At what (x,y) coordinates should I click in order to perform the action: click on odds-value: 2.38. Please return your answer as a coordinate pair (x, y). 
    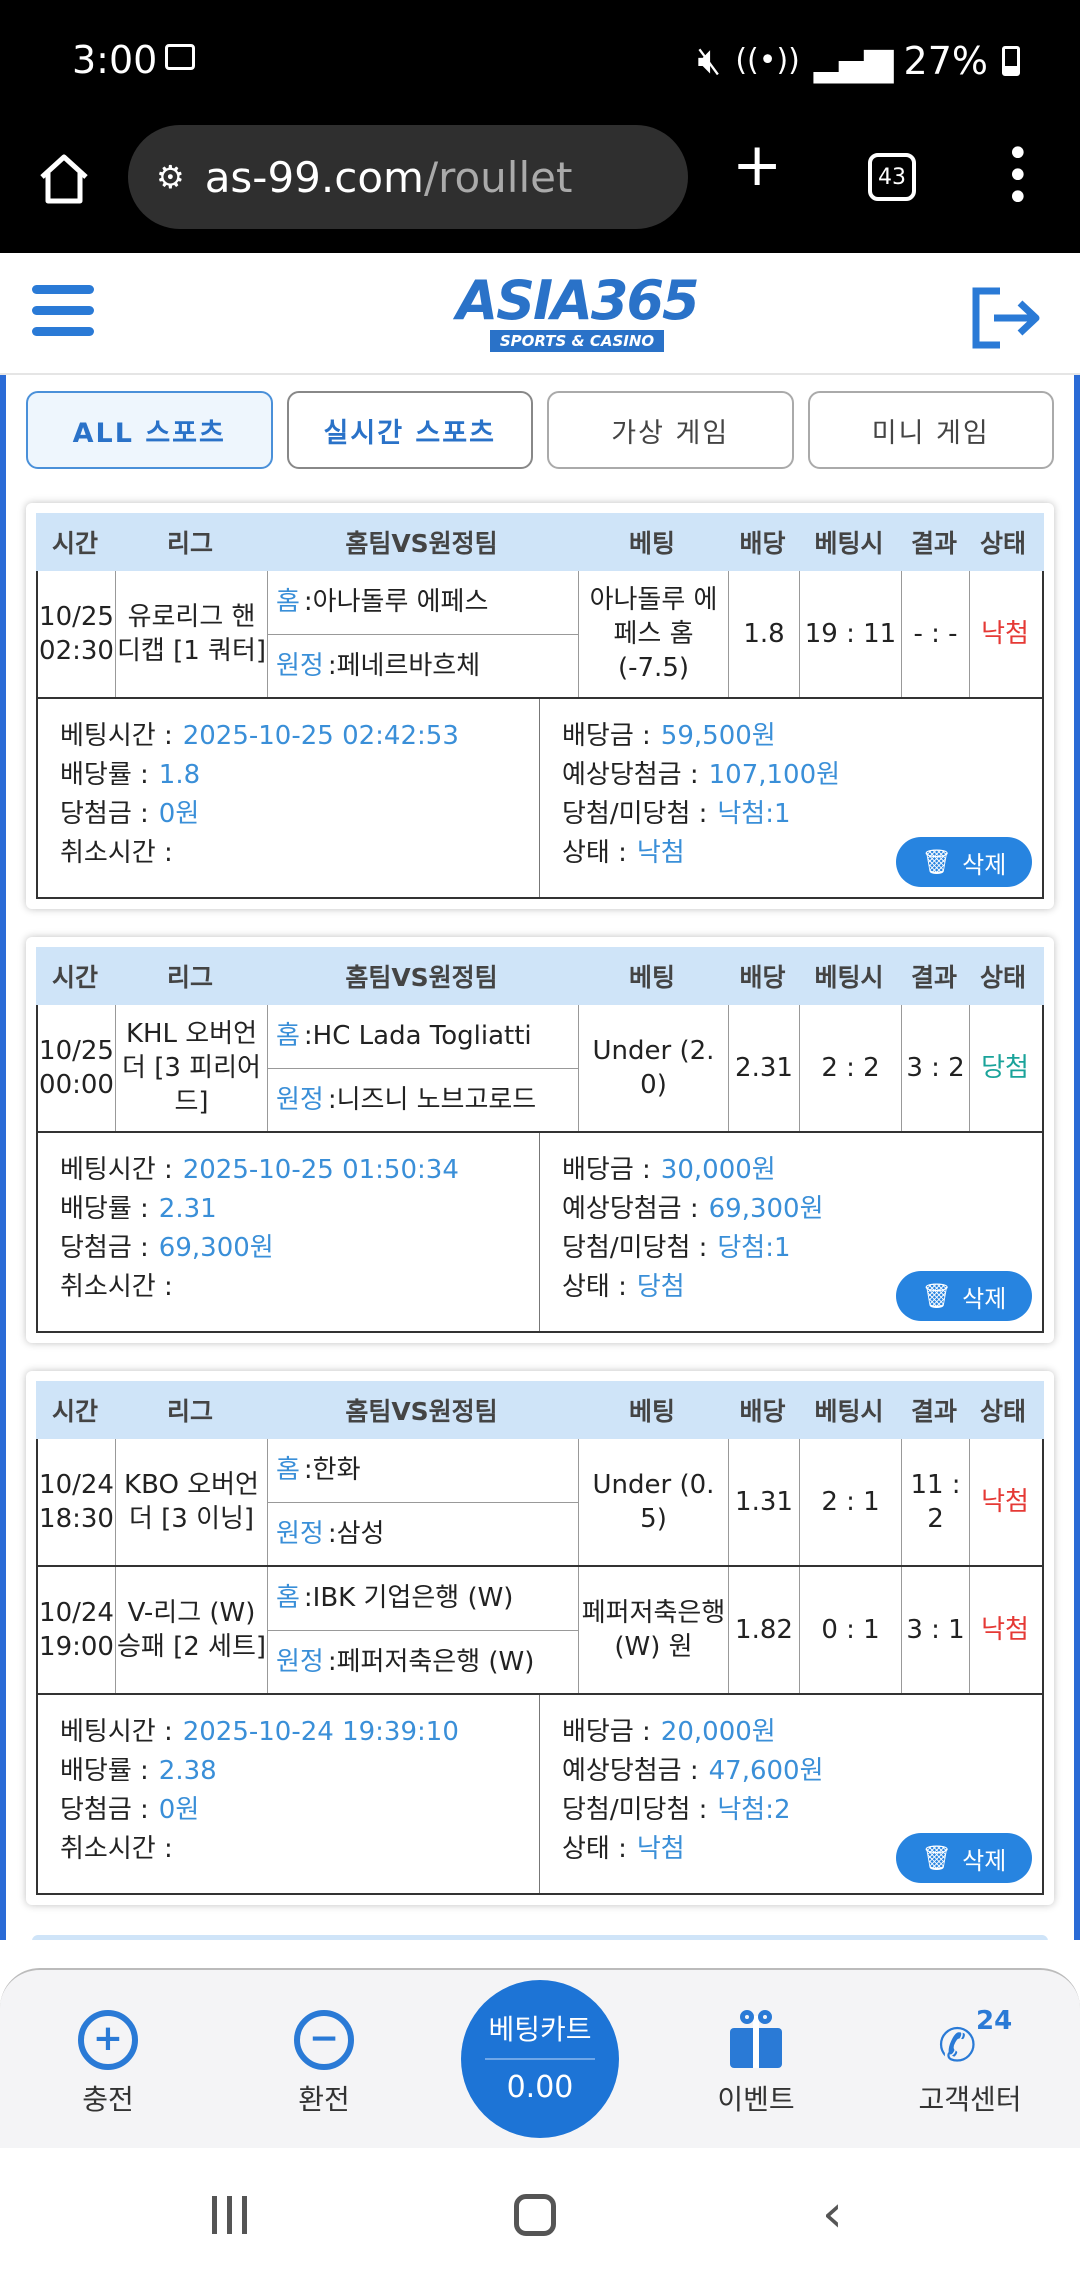
    Looking at the image, I should click on (187, 1771).